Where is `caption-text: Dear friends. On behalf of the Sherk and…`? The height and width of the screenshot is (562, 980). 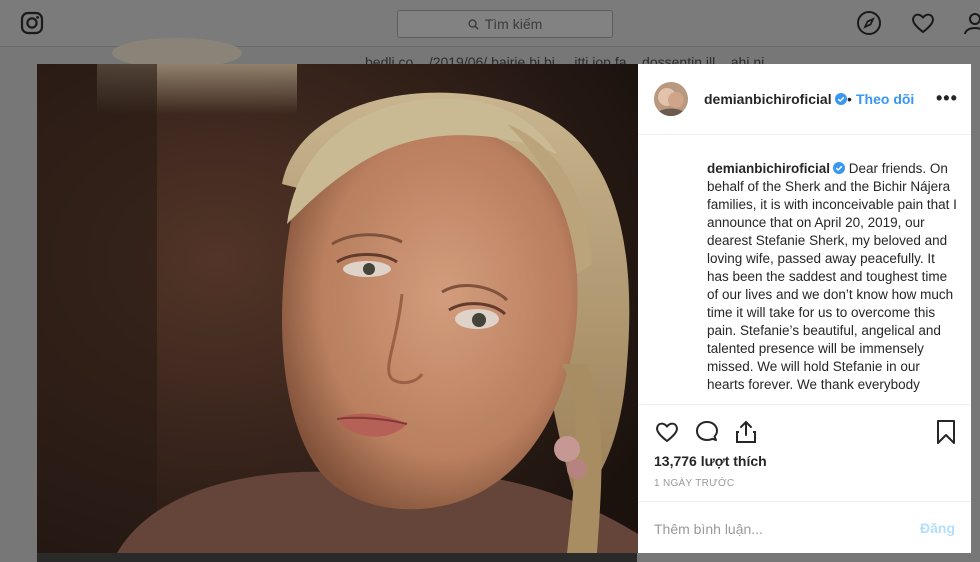 caption-text: Dear friends. On behalf of the Sherk and… is located at coordinates (832, 276).